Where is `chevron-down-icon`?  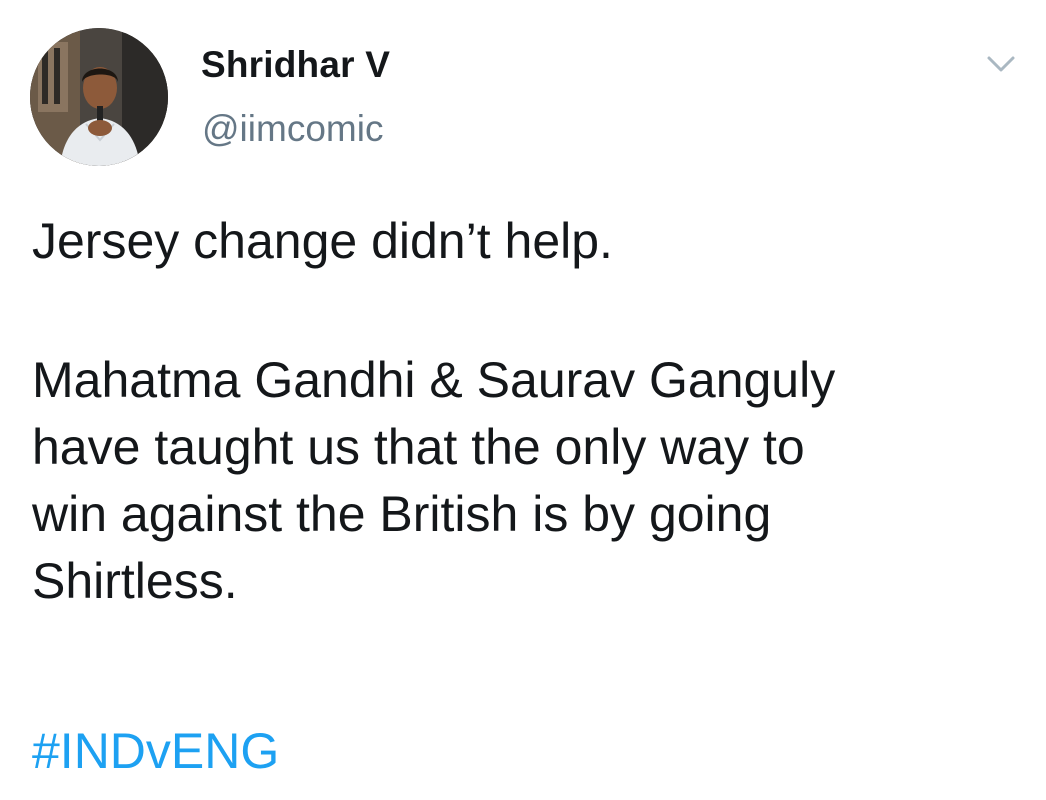 chevron-down-icon is located at coordinates (1001, 64).